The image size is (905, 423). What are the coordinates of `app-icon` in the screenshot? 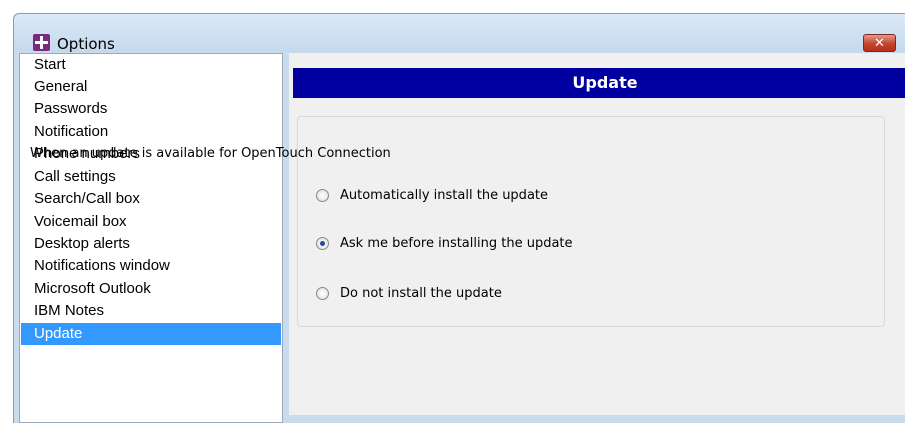 It's located at (41, 42).